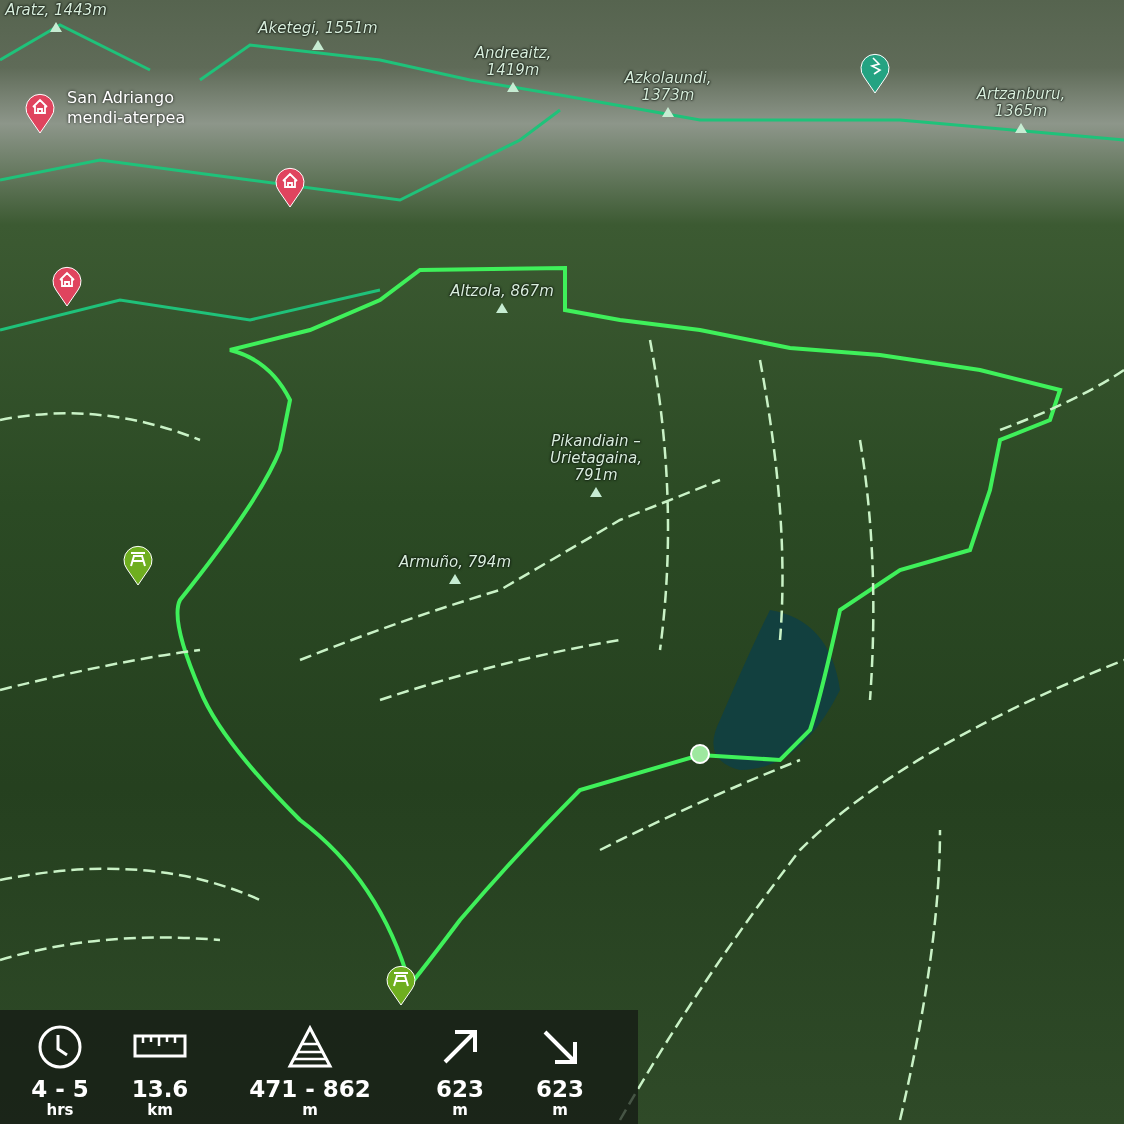 The height and width of the screenshot is (1124, 1124). Describe the element at coordinates (513, 62) in the screenshot. I see `peak-label: Andreaitz, 1419m` at that location.